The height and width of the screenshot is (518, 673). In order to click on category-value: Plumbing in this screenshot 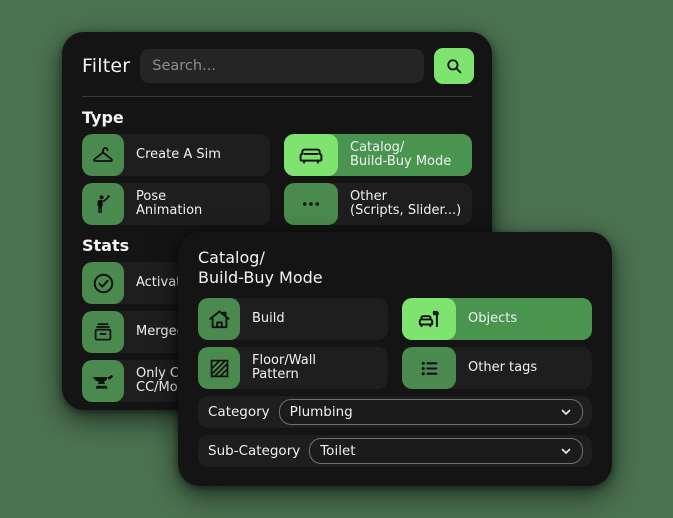, I will do `click(321, 412)`.